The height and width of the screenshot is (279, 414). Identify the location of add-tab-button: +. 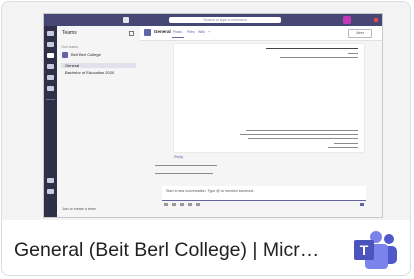
(209, 32).